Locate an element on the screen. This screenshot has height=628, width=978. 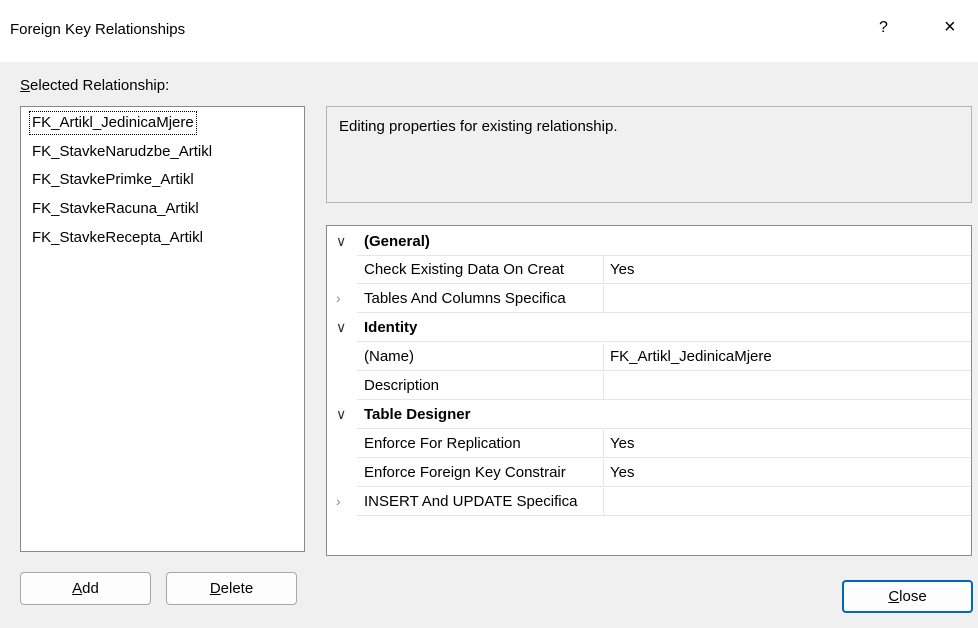
close-mnemonic: C is located at coordinates (894, 596).